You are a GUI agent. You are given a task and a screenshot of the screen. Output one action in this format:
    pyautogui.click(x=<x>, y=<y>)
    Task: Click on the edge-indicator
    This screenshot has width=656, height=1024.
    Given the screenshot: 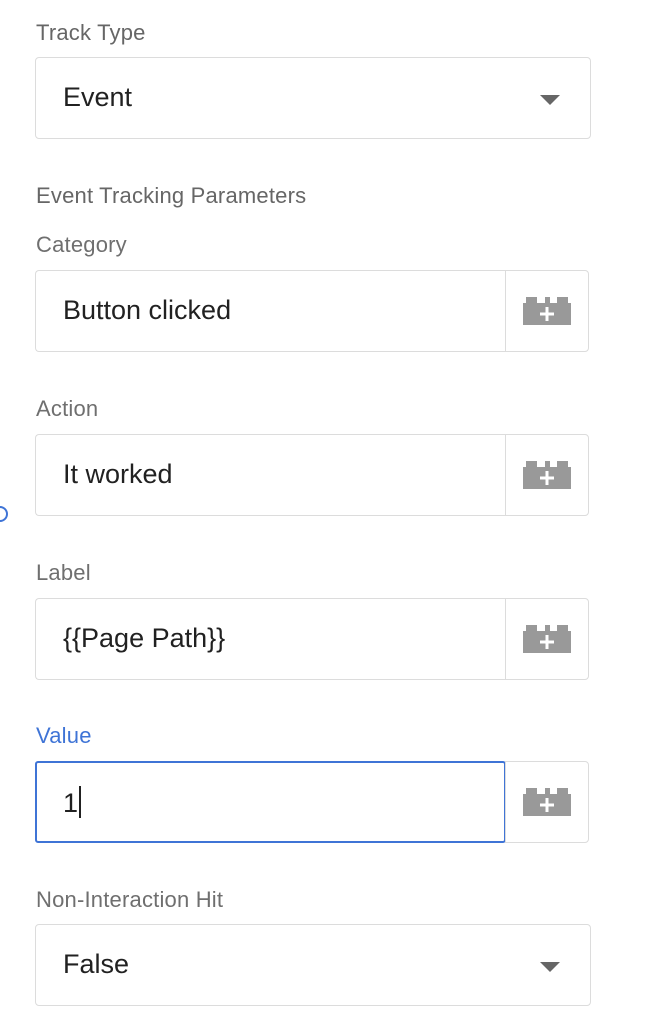 What is the action you would take?
    pyautogui.click(x=4, y=514)
    